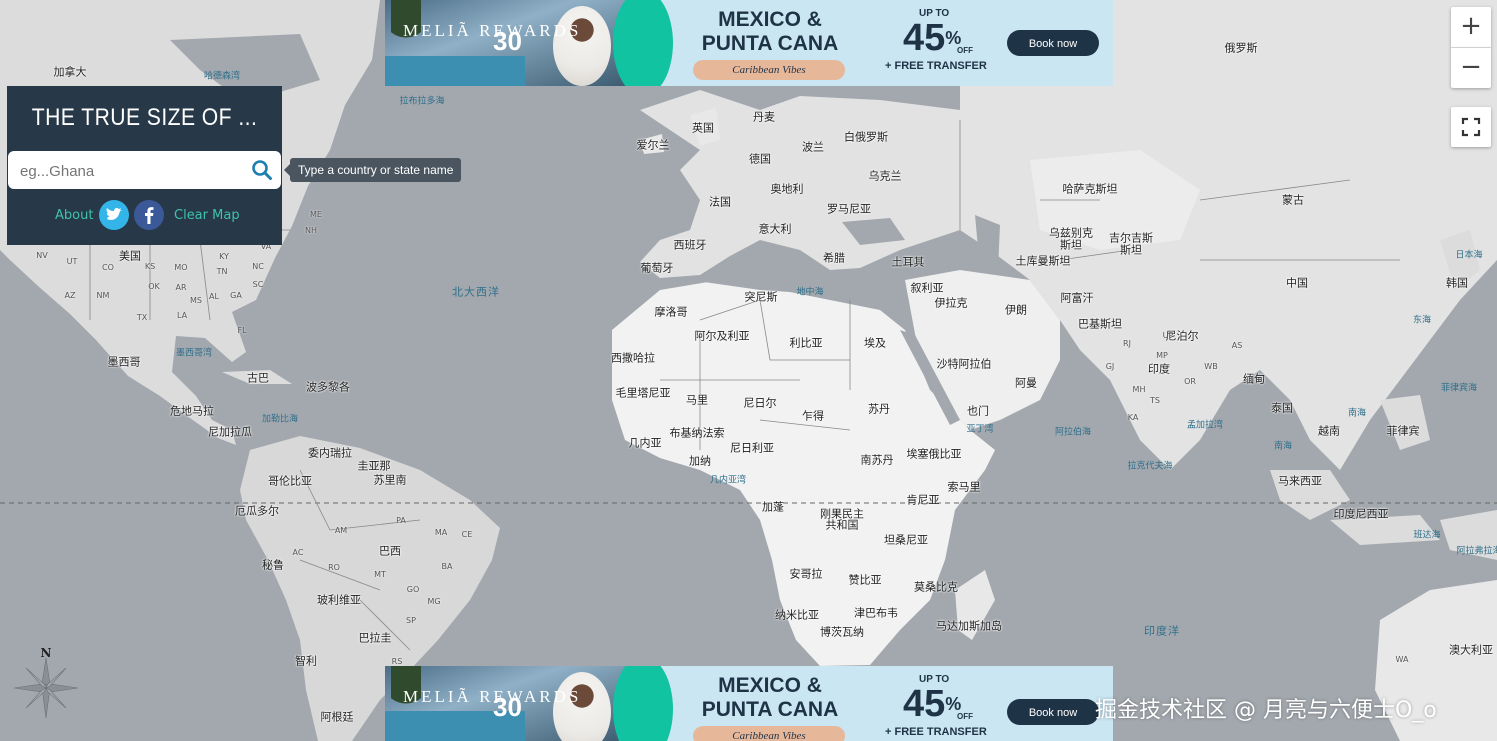 This screenshot has width=1497, height=741. What do you see at coordinates (927, 288) in the screenshot?
I see `country-label: 叙利亚` at bounding box center [927, 288].